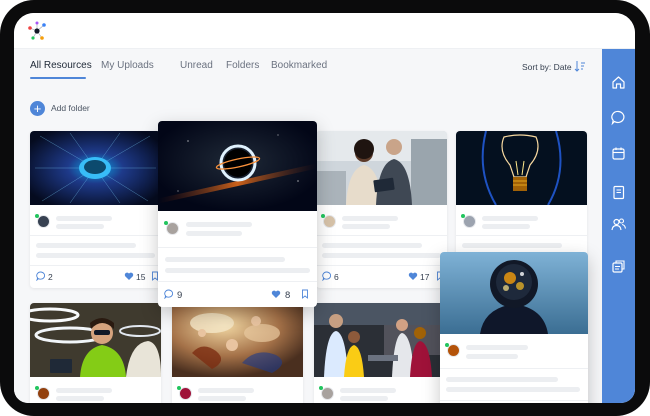 Image resolution: width=650 pixels, height=416 pixels. What do you see at coordinates (237, 214) in the screenshot?
I see `resource-card: 9 8` at bounding box center [237, 214].